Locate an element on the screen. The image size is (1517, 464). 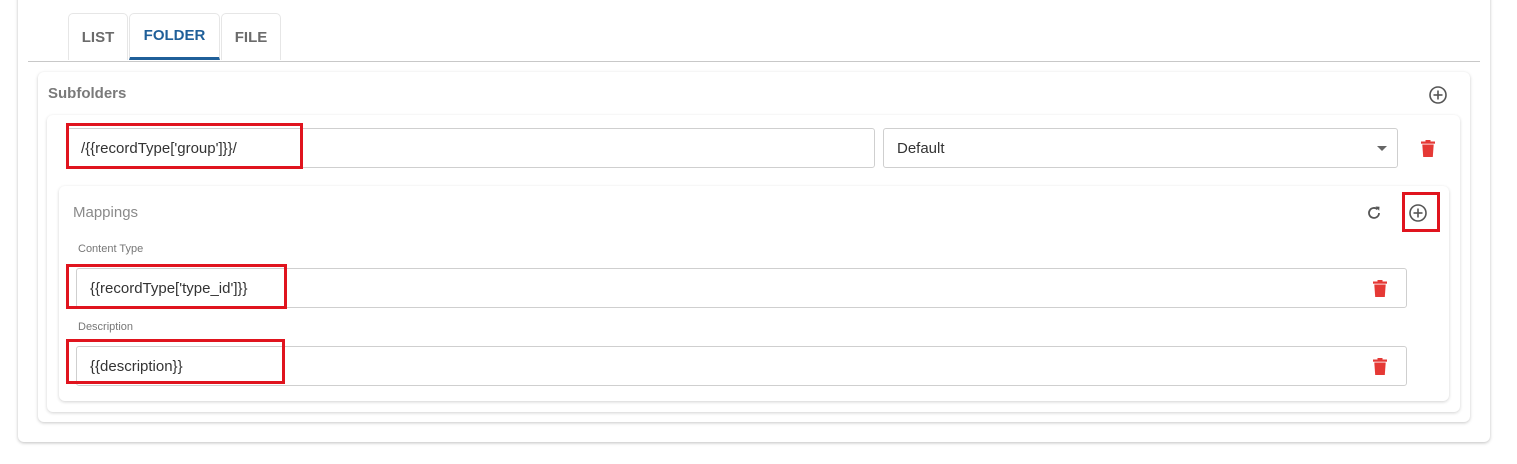
delete-content-type-button is located at coordinates (1380, 288).